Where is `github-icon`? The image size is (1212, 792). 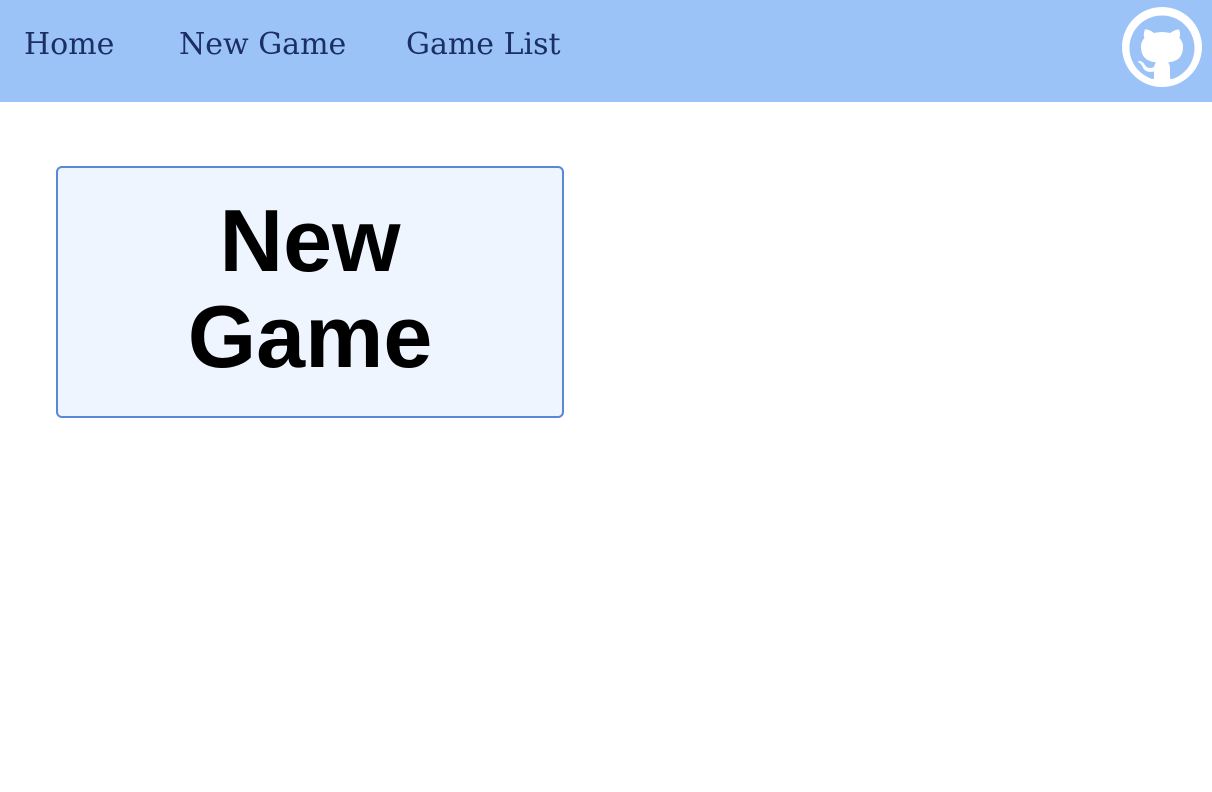 github-icon is located at coordinates (1162, 47).